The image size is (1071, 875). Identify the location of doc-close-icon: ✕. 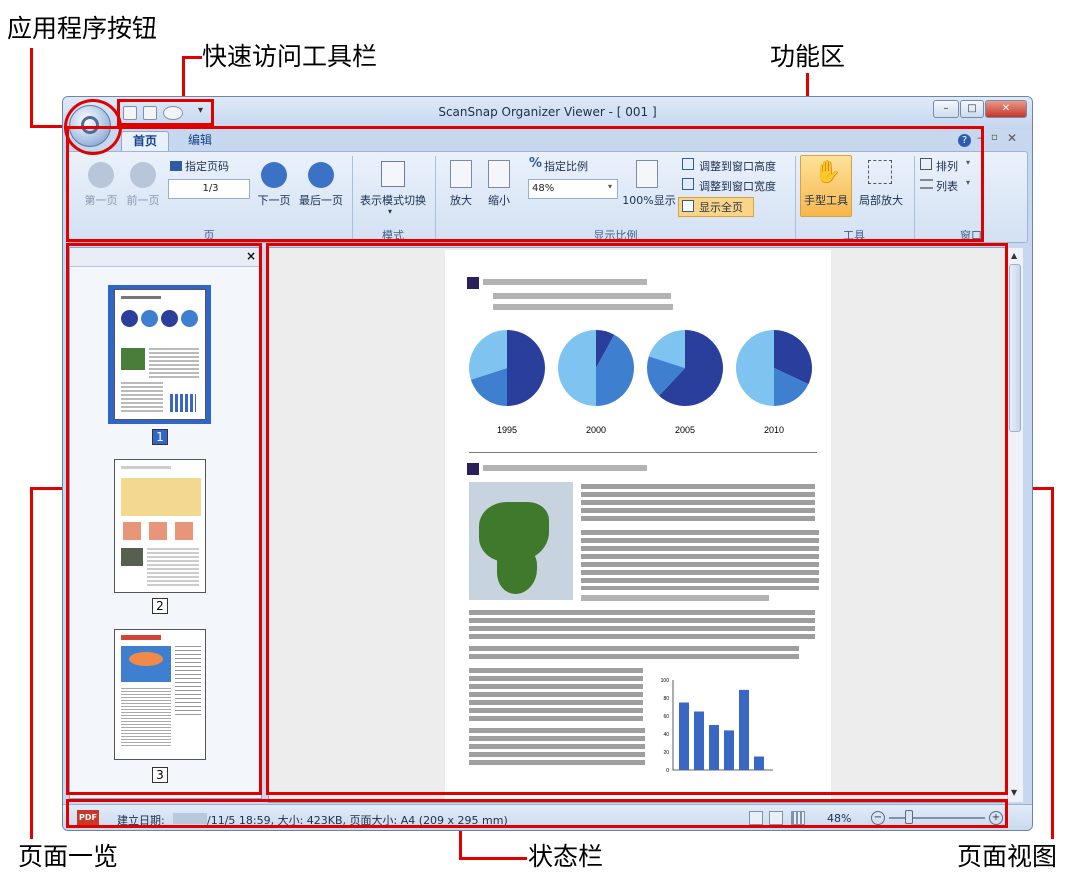
(1012, 138).